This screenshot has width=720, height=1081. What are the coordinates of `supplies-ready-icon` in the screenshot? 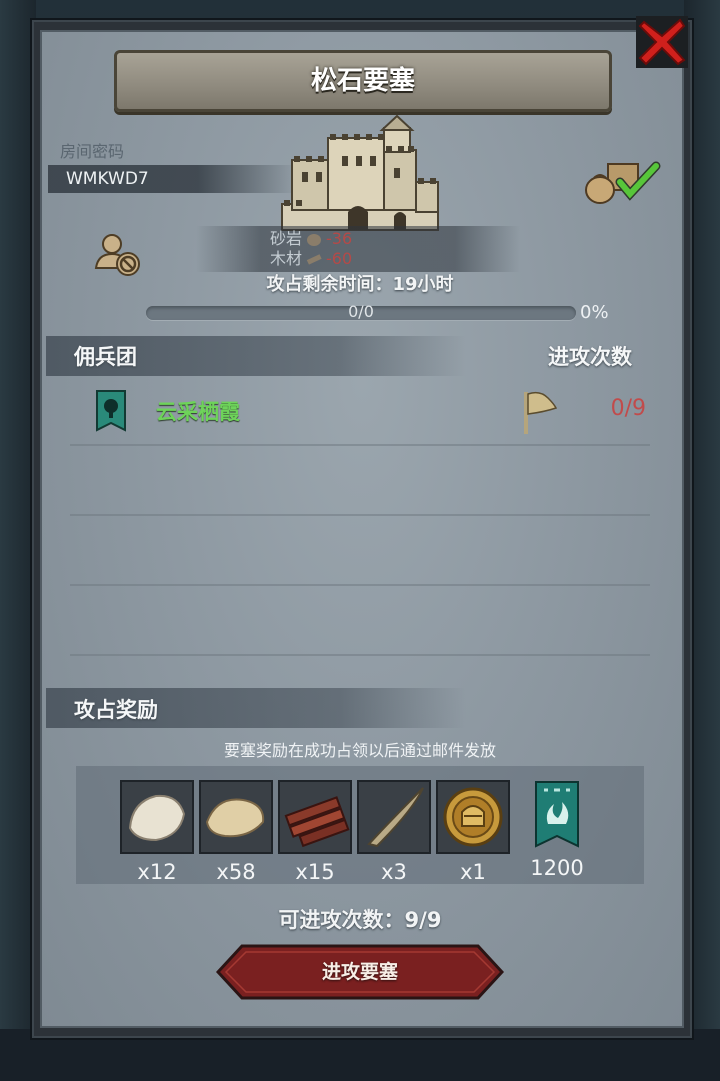 It's located at (623, 182).